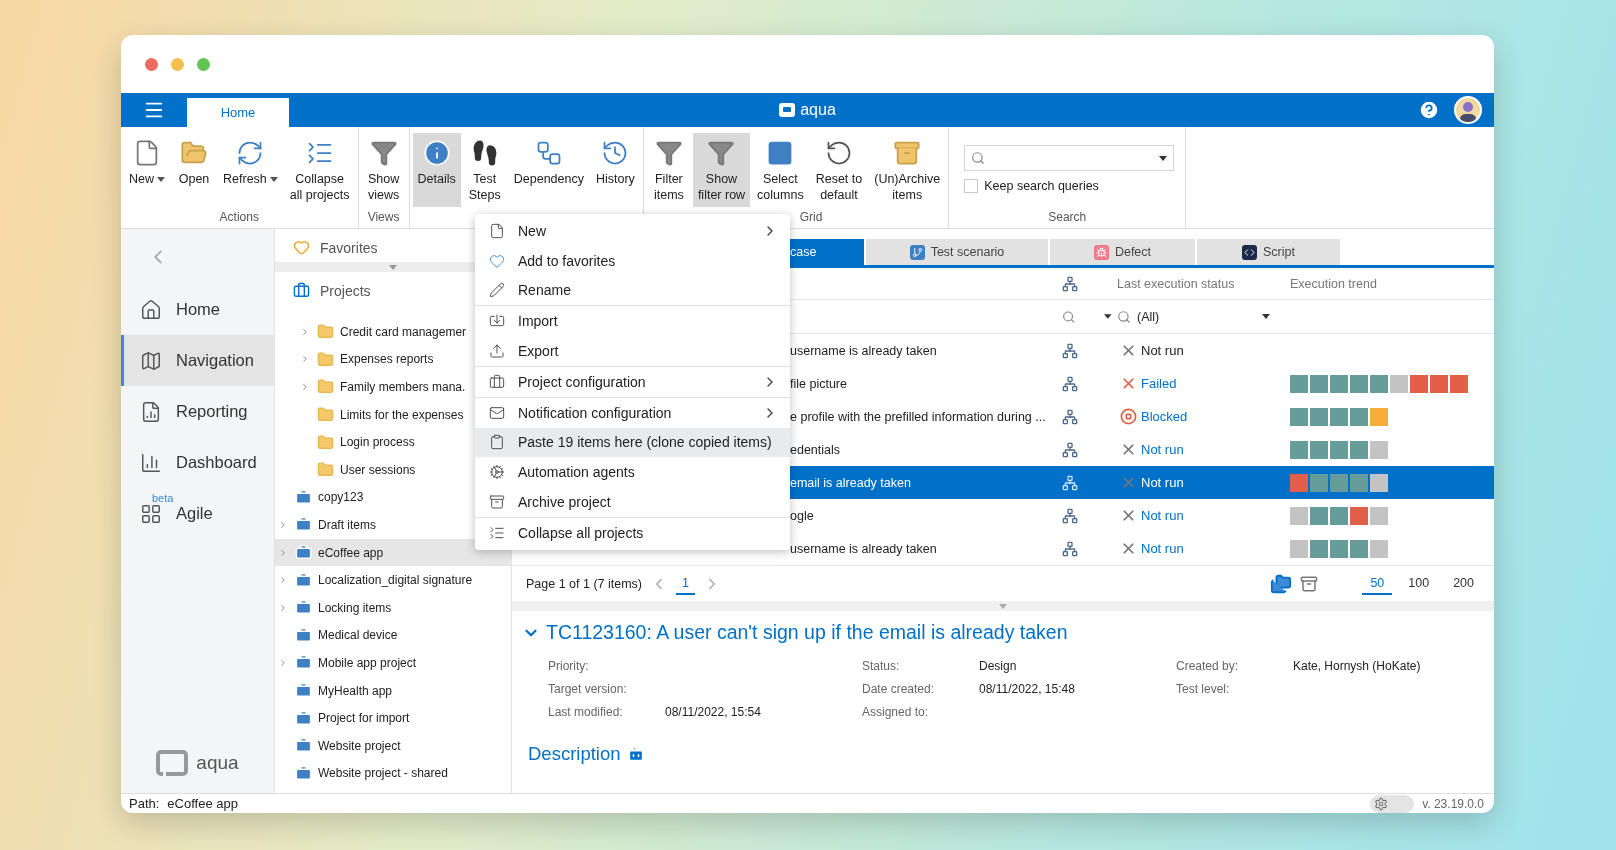 The image size is (1616, 850). Describe the element at coordinates (584, 583) in the screenshot. I see `page-summary: Page 1 of 1 (7 items)` at that location.